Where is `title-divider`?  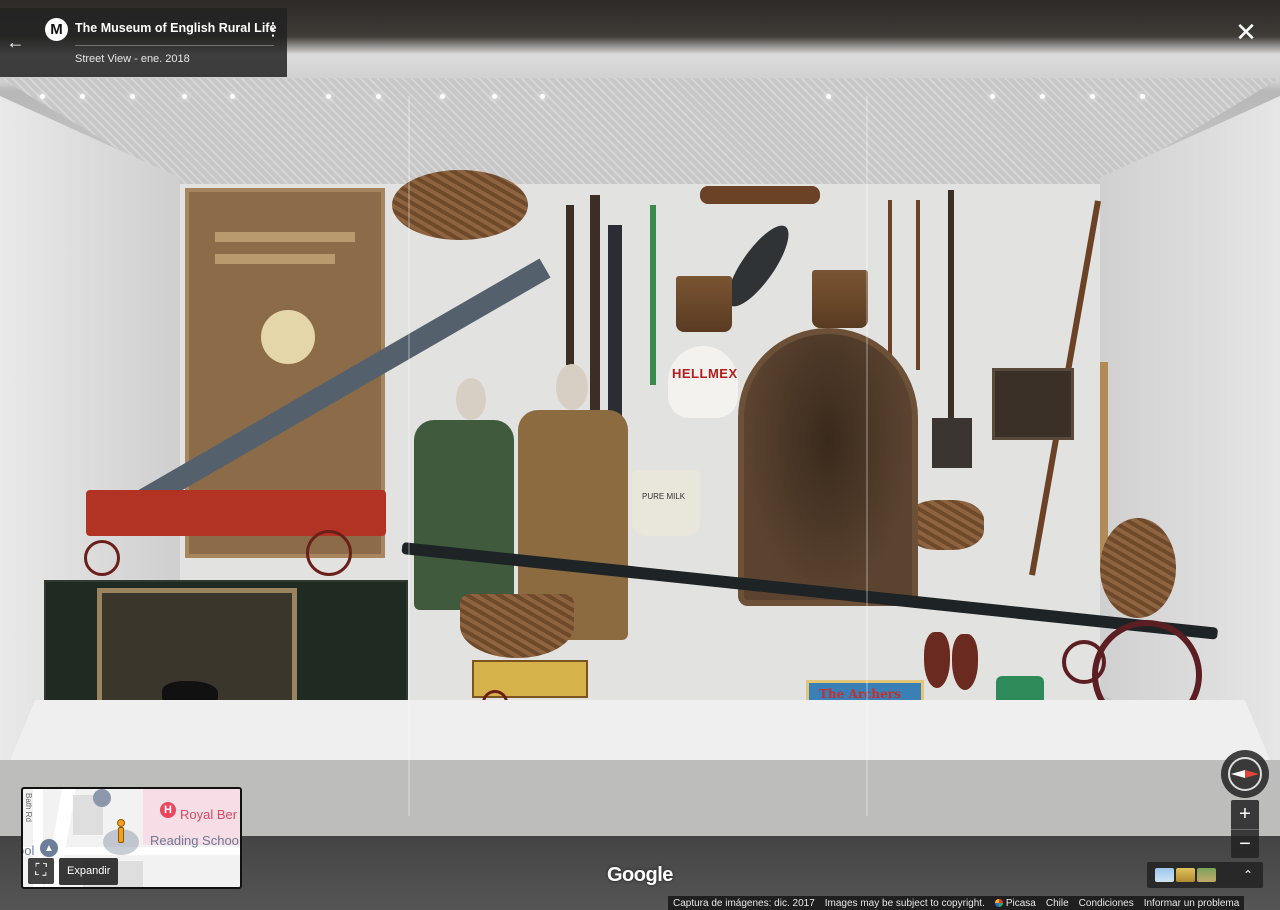
title-divider is located at coordinates (174, 45).